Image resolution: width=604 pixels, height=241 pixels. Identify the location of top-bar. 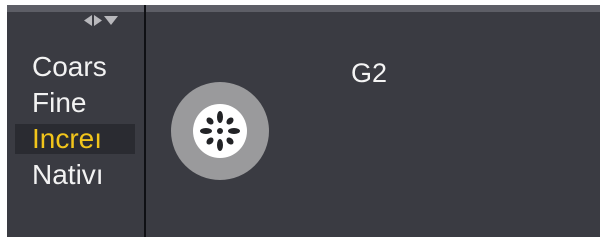
(303, 8).